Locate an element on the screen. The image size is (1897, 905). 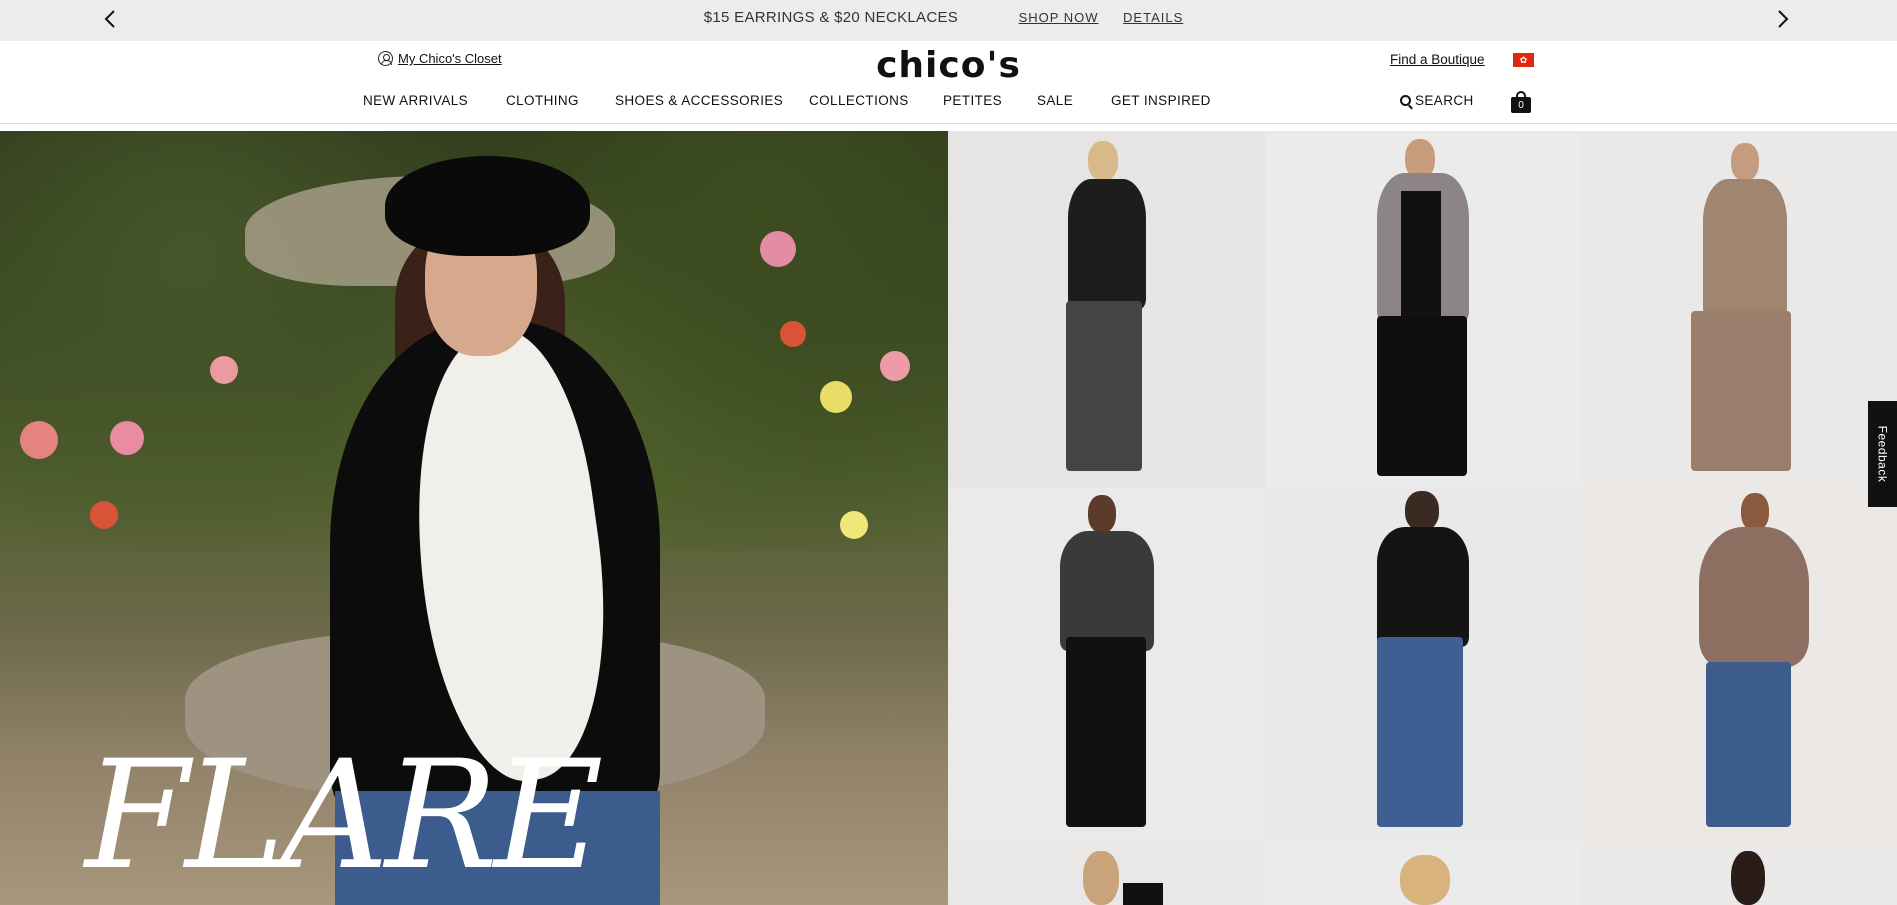
chevron-right-icon is located at coordinates (1783, 19).